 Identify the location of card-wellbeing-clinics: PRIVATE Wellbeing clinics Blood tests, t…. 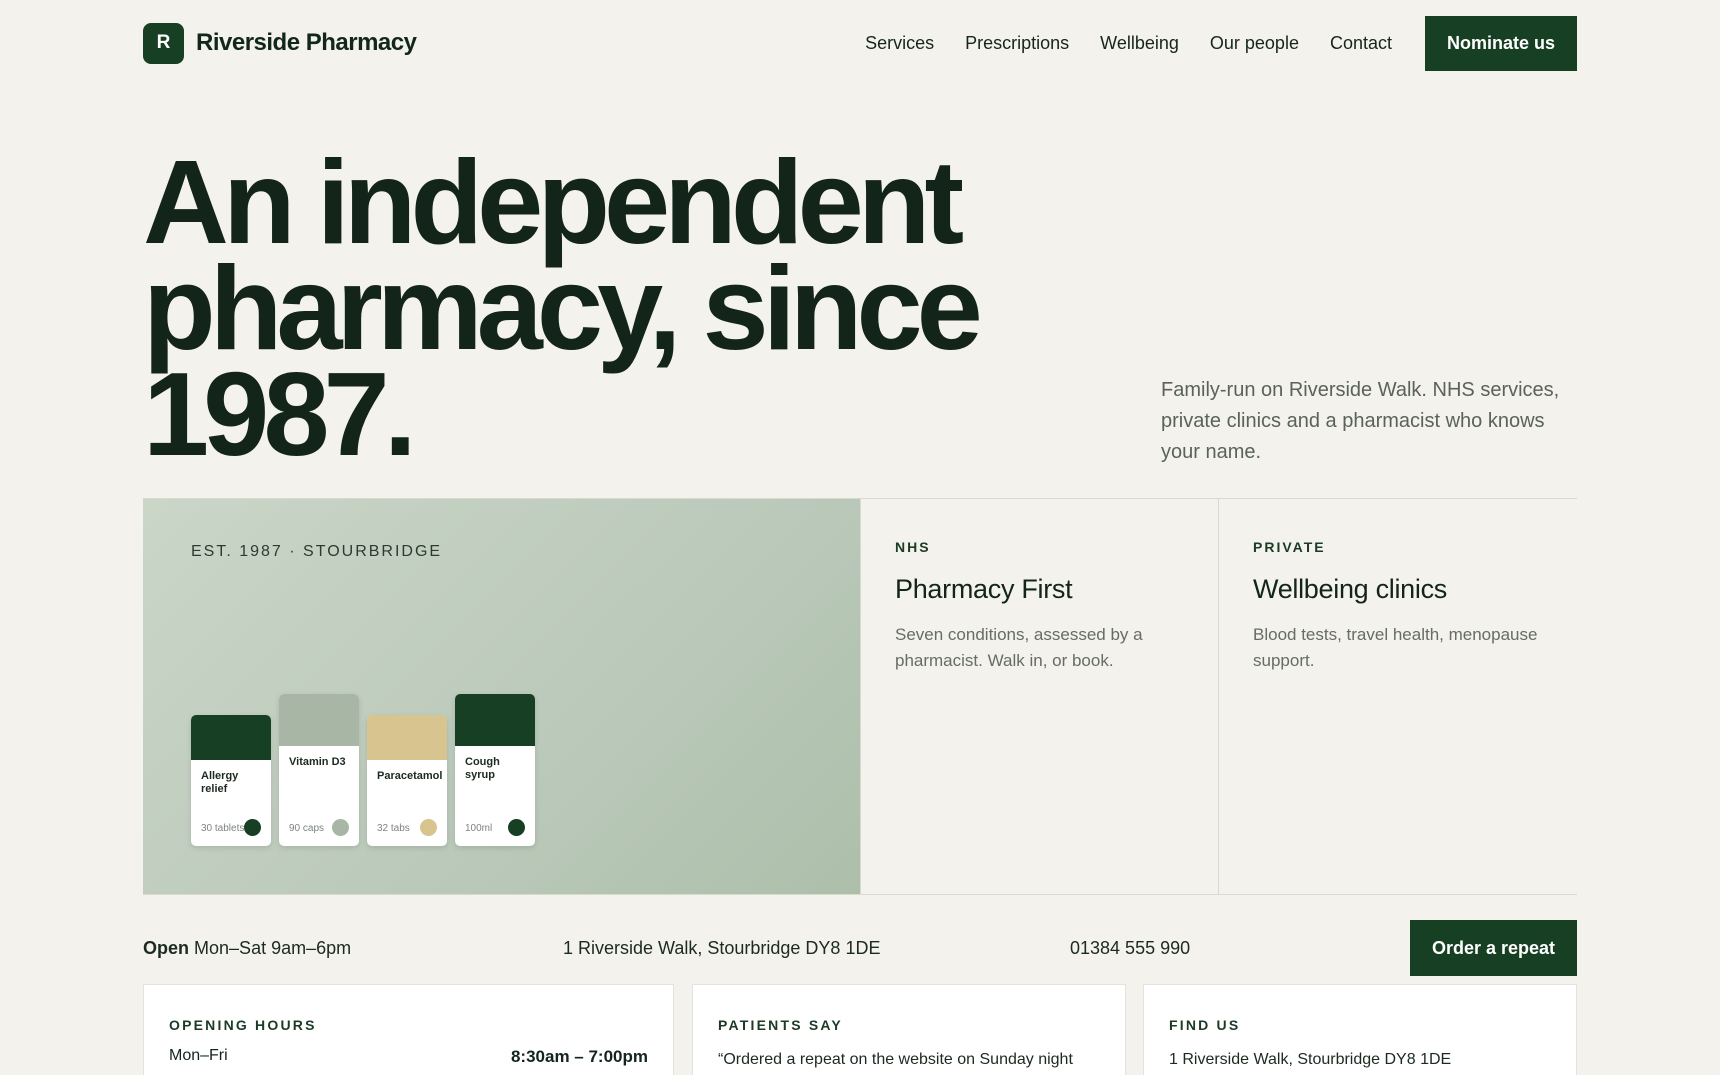
(1397, 696).